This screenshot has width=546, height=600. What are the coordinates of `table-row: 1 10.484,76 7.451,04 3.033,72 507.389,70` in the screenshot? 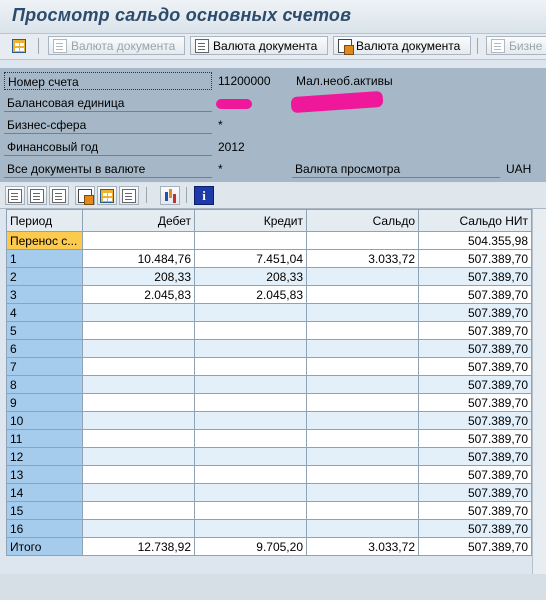 It's located at (269, 258).